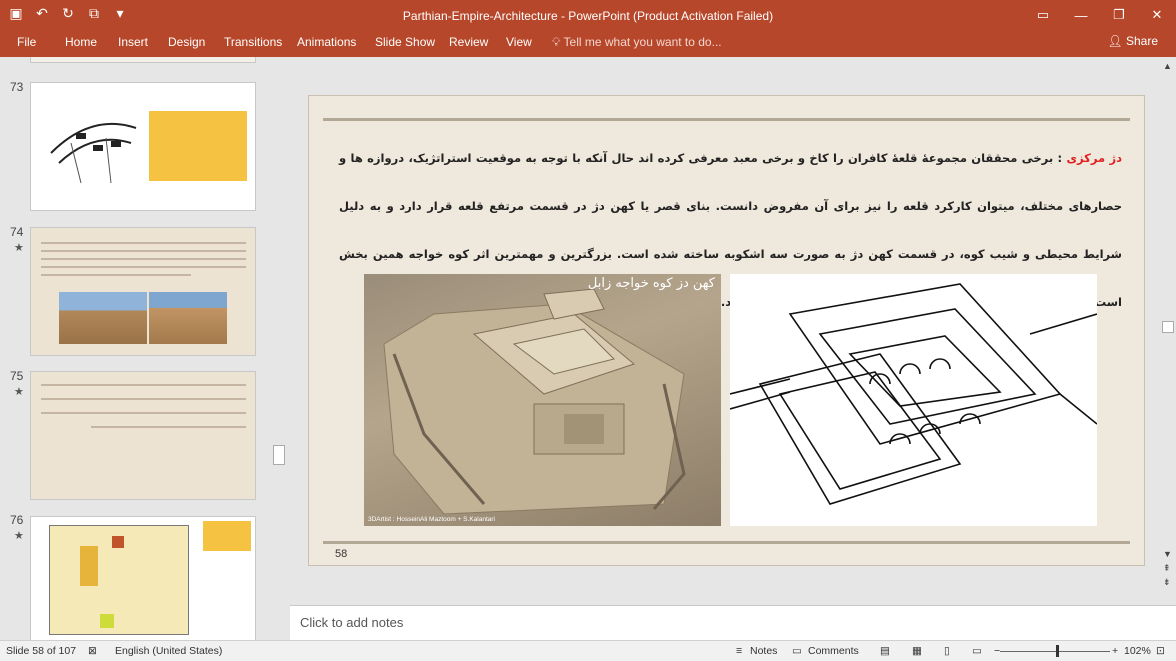 This screenshot has height=661, width=1176. I want to click on slide-heading: دژ مرکزی, so click(1094, 158).